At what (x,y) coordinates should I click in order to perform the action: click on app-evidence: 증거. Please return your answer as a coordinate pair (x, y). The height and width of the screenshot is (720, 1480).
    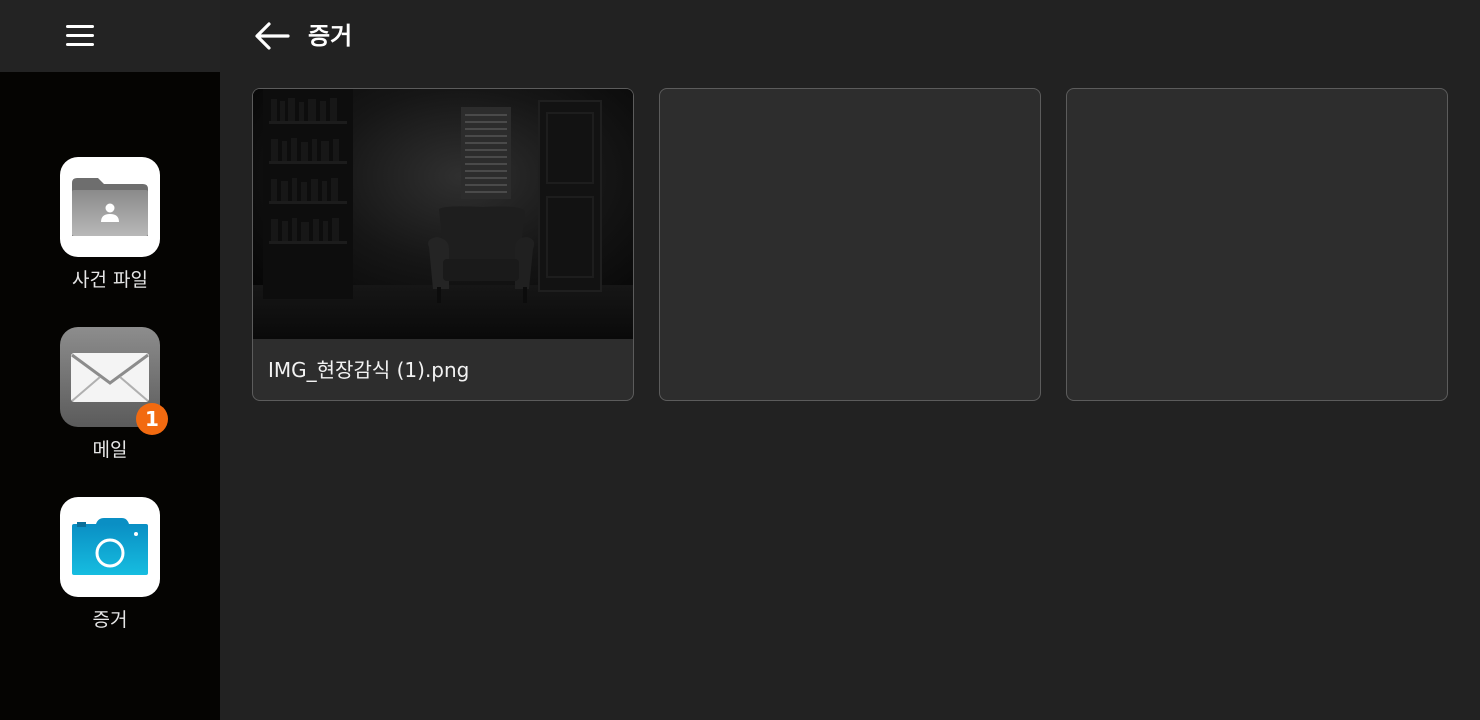
    Looking at the image, I should click on (110, 572).